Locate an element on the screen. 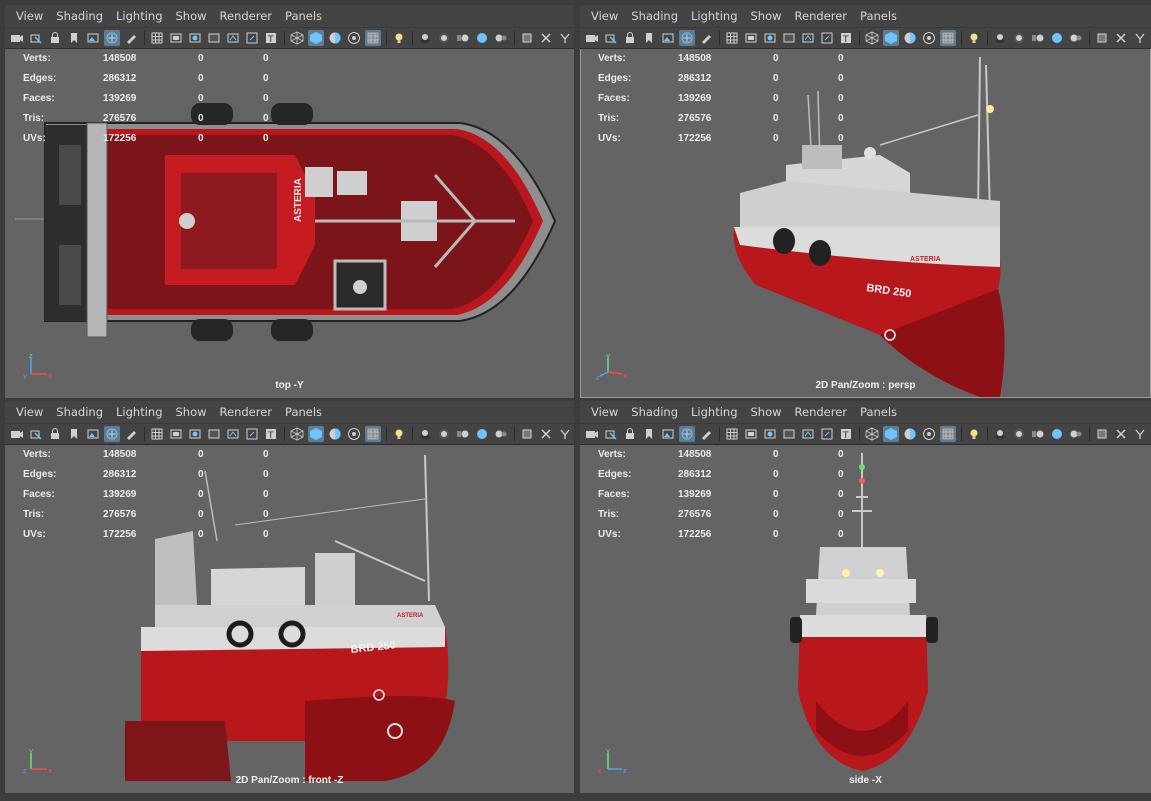  menu-view: View is located at coordinates (29, 412).